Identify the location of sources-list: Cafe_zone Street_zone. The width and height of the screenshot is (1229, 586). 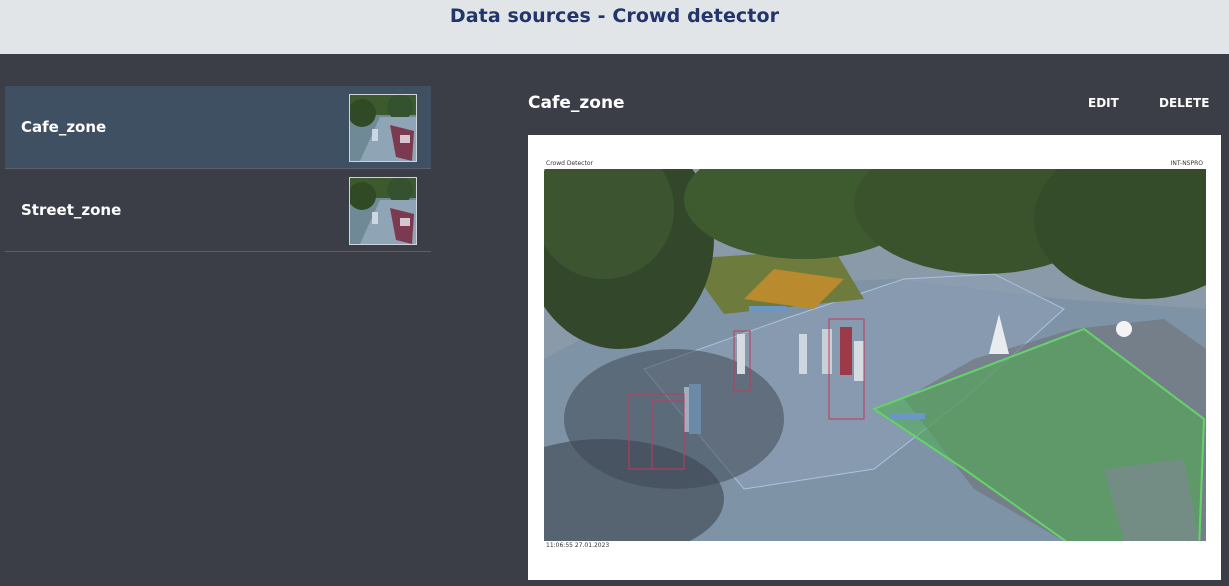
(218, 169).